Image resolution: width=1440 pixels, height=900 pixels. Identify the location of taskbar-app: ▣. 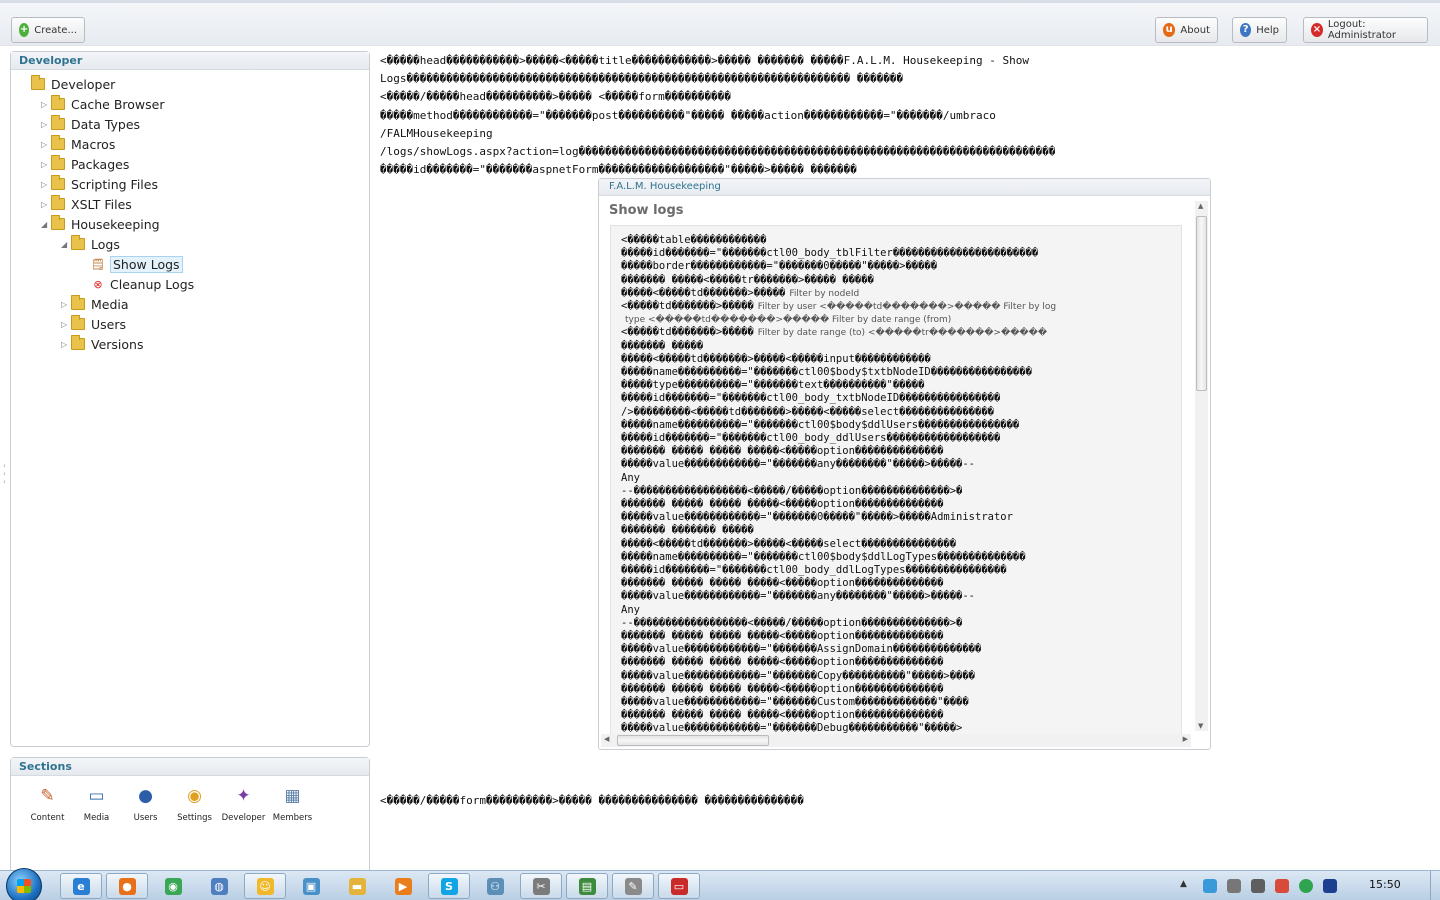
(311, 886).